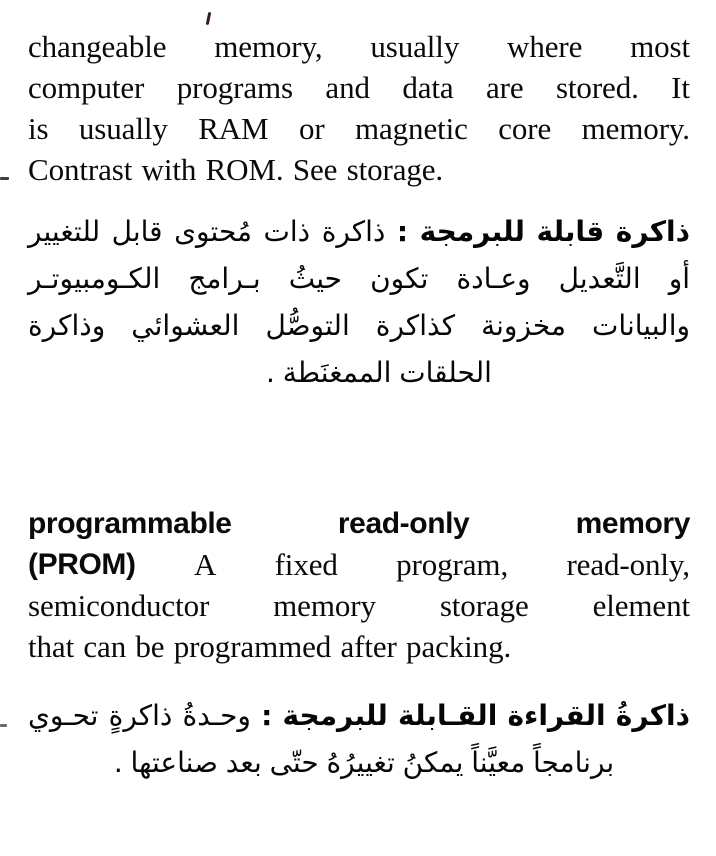  What do you see at coordinates (252, 646) in the screenshot?
I see `word: programmed` at bounding box center [252, 646].